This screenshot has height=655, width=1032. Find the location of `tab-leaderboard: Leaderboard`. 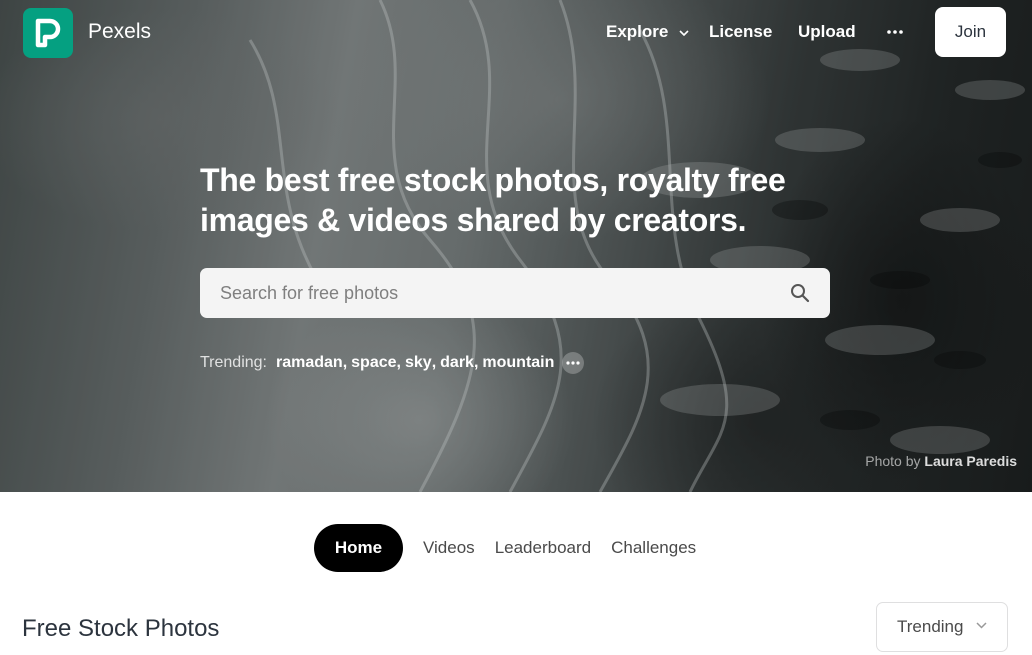

tab-leaderboard: Leaderboard is located at coordinates (543, 548).